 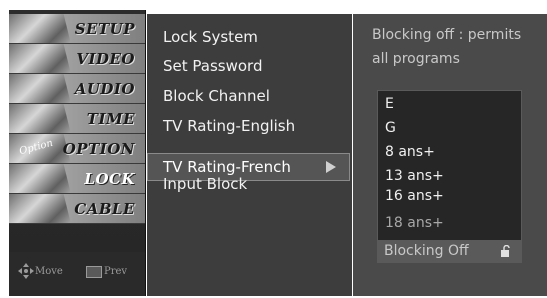 I want to click on cable-thumbnail-icon, so click(x=40, y=208).